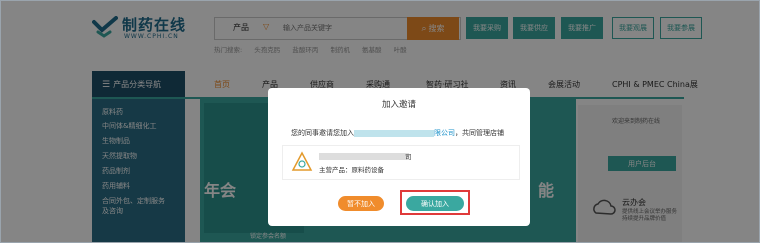 The width and height of the screenshot is (760, 243). What do you see at coordinates (435, 202) in the screenshot?
I see `highlight-box` at bounding box center [435, 202].